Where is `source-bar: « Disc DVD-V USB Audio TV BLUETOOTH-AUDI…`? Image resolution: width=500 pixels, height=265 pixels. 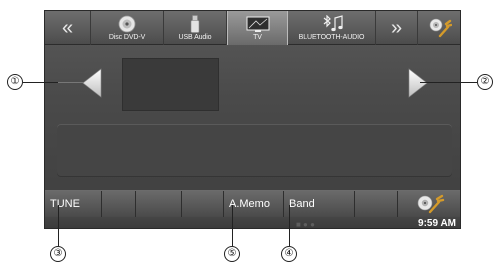
source-bar: « Disc DVD-V USB Audio TV BLUETOOTH-AUDI… is located at coordinates (252, 28).